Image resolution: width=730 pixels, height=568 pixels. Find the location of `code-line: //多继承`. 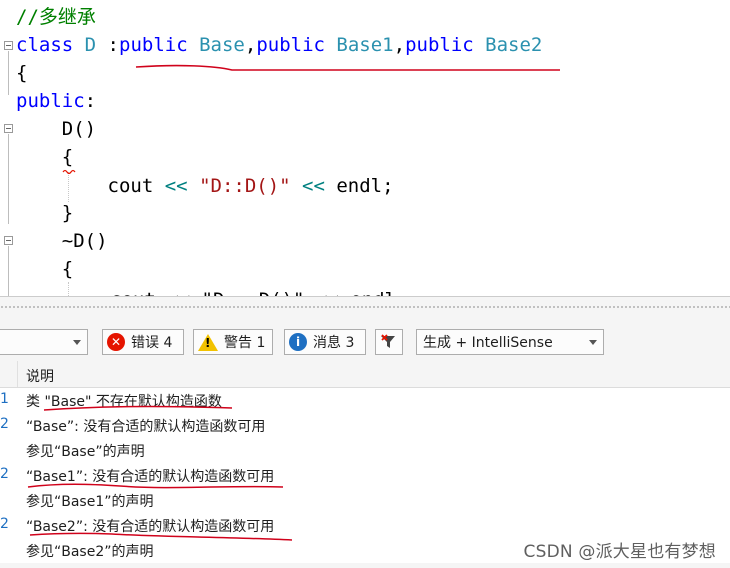

code-line: //多继承 is located at coordinates (56, 17).